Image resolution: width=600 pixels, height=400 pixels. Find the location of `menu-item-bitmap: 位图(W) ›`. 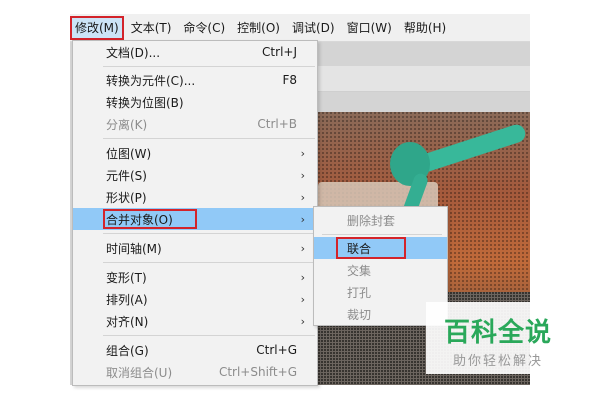

menu-item-bitmap: 位图(W) › is located at coordinates (195, 153).